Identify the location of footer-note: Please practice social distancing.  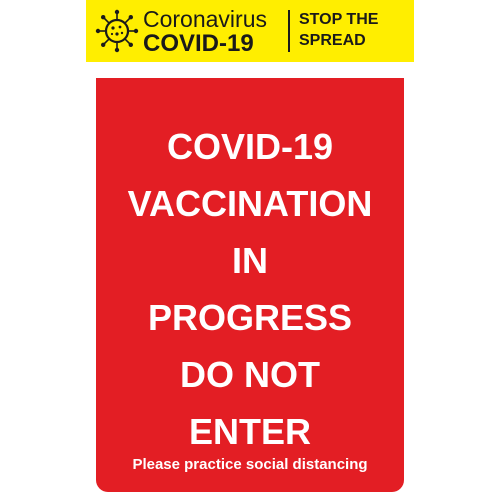
(250, 464).